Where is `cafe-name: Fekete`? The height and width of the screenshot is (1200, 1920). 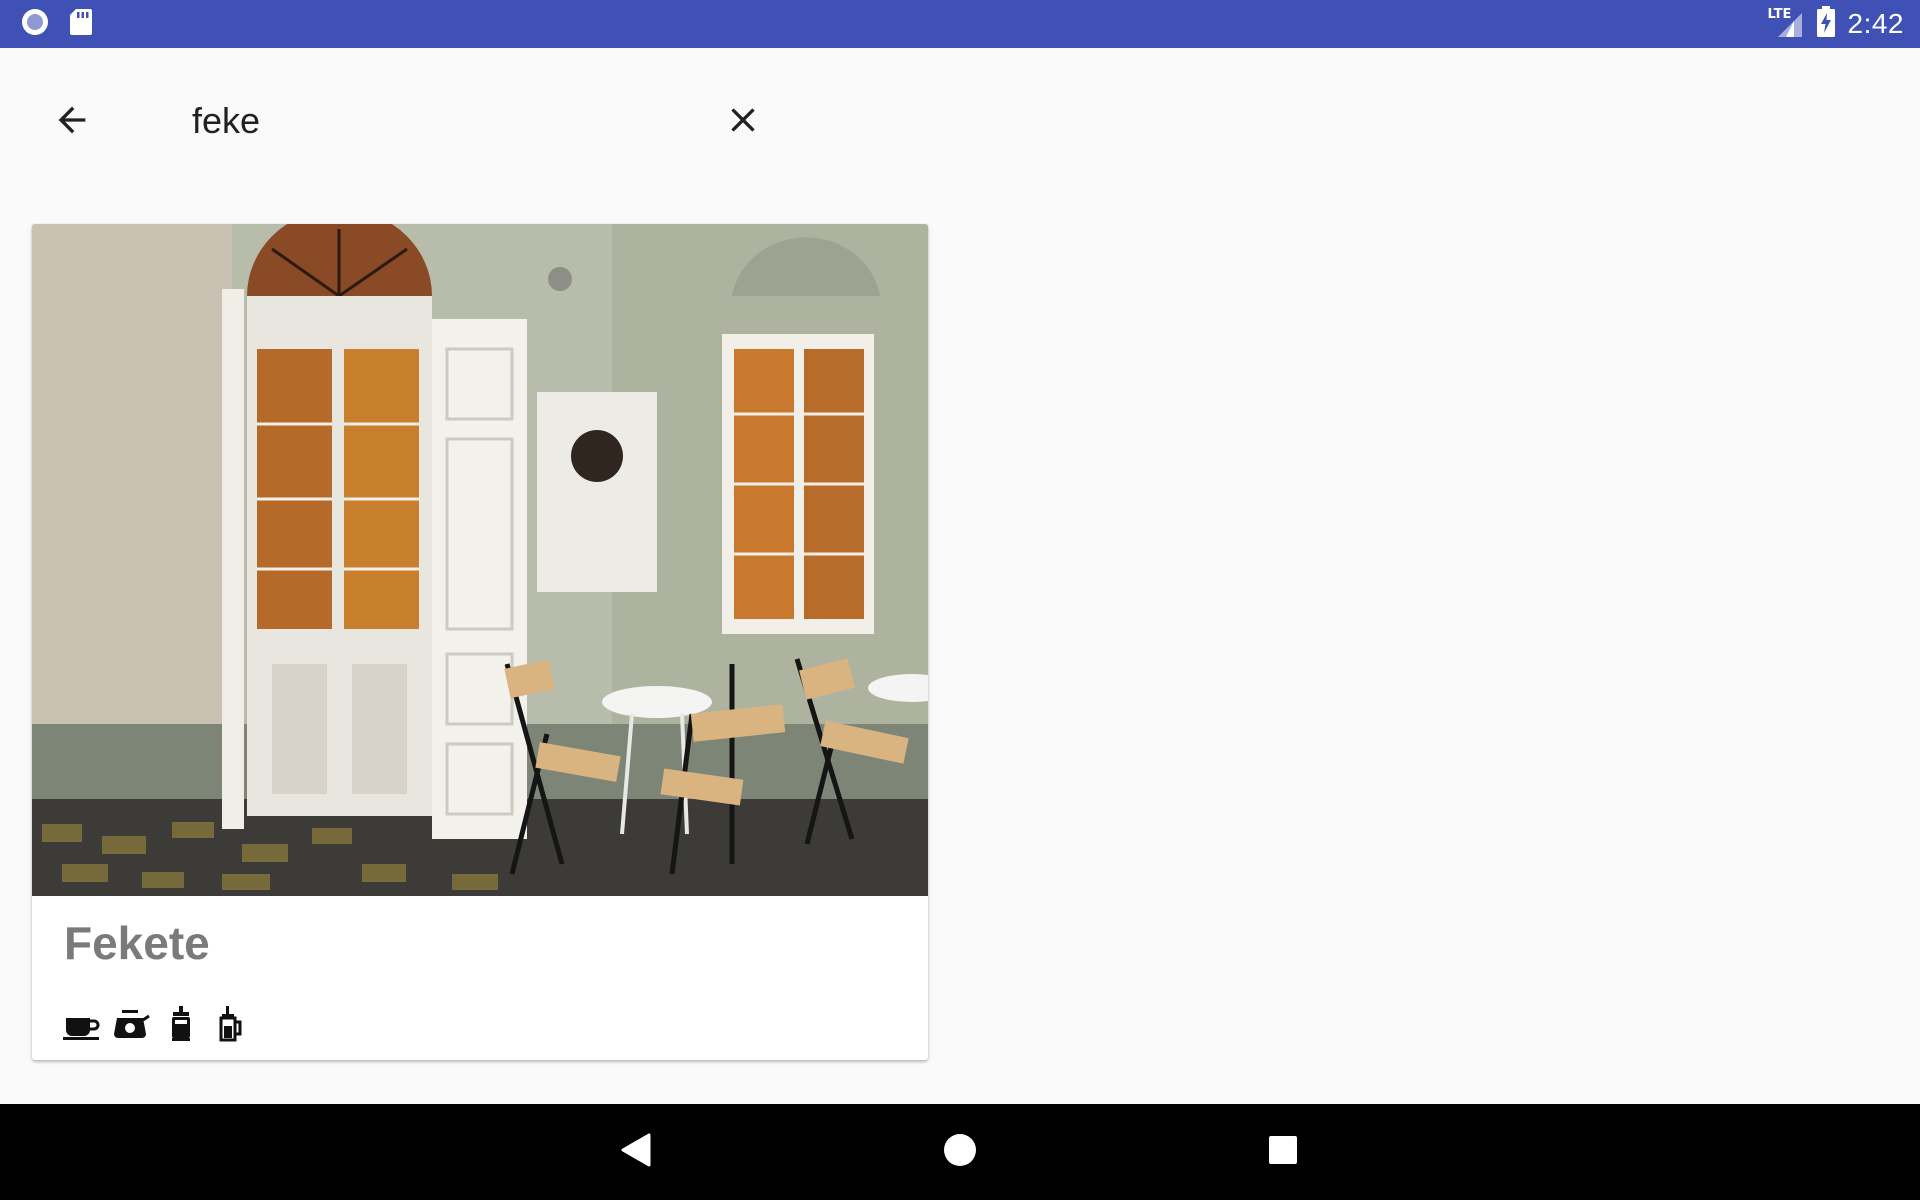
cafe-name: Fekete is located at coordinates (137, 943).